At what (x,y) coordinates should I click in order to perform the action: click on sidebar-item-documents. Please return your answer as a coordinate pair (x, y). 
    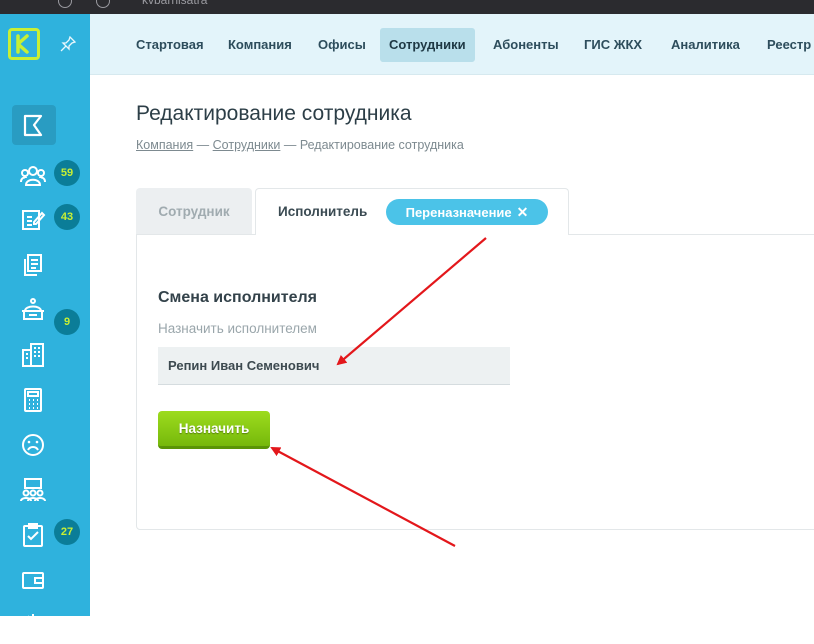
    Looking at the image, I should click on (34, 264).